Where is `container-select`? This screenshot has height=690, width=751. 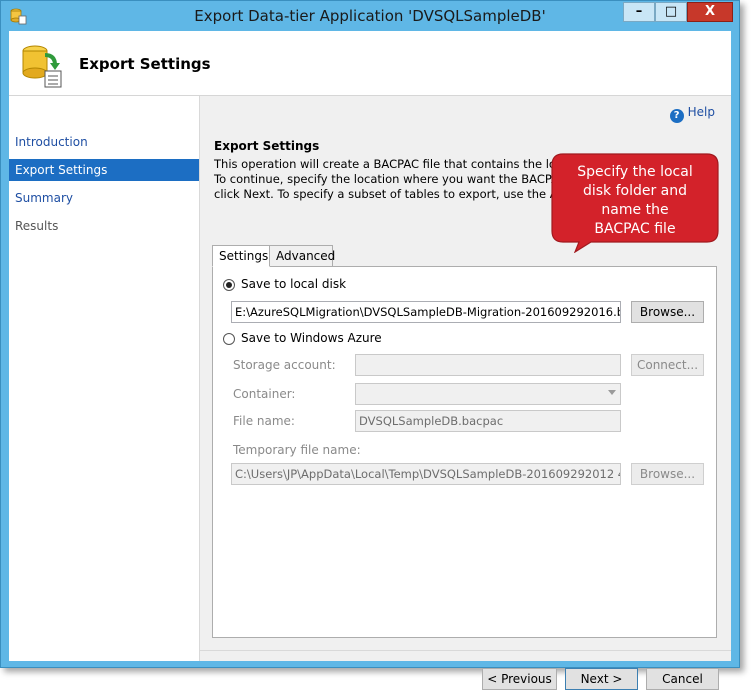
container-select is located at coordinates (488, 394).